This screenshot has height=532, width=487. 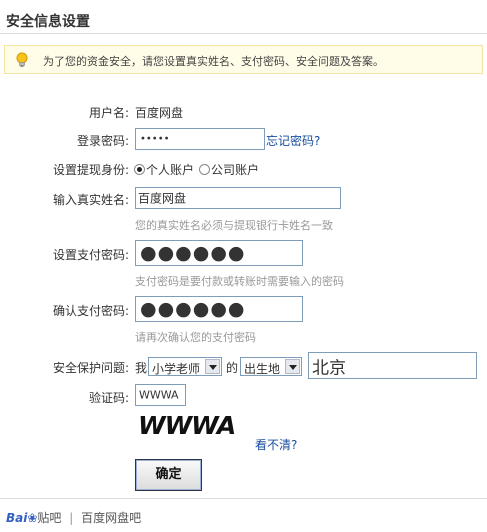 What do you see at coordinates (213, 61) in the screenshot?
I see `notice-text: 为了您的资金安全，请您设置真实姓名、支付密码、安全问题及答案。` at bounding box center [213, 61].